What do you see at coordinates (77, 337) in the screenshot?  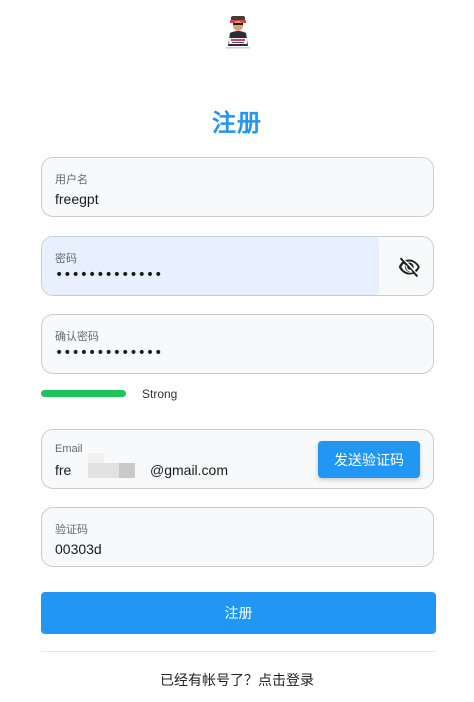 I see `confirm-password-label: 确认密码` at bounding box center [77, 337].